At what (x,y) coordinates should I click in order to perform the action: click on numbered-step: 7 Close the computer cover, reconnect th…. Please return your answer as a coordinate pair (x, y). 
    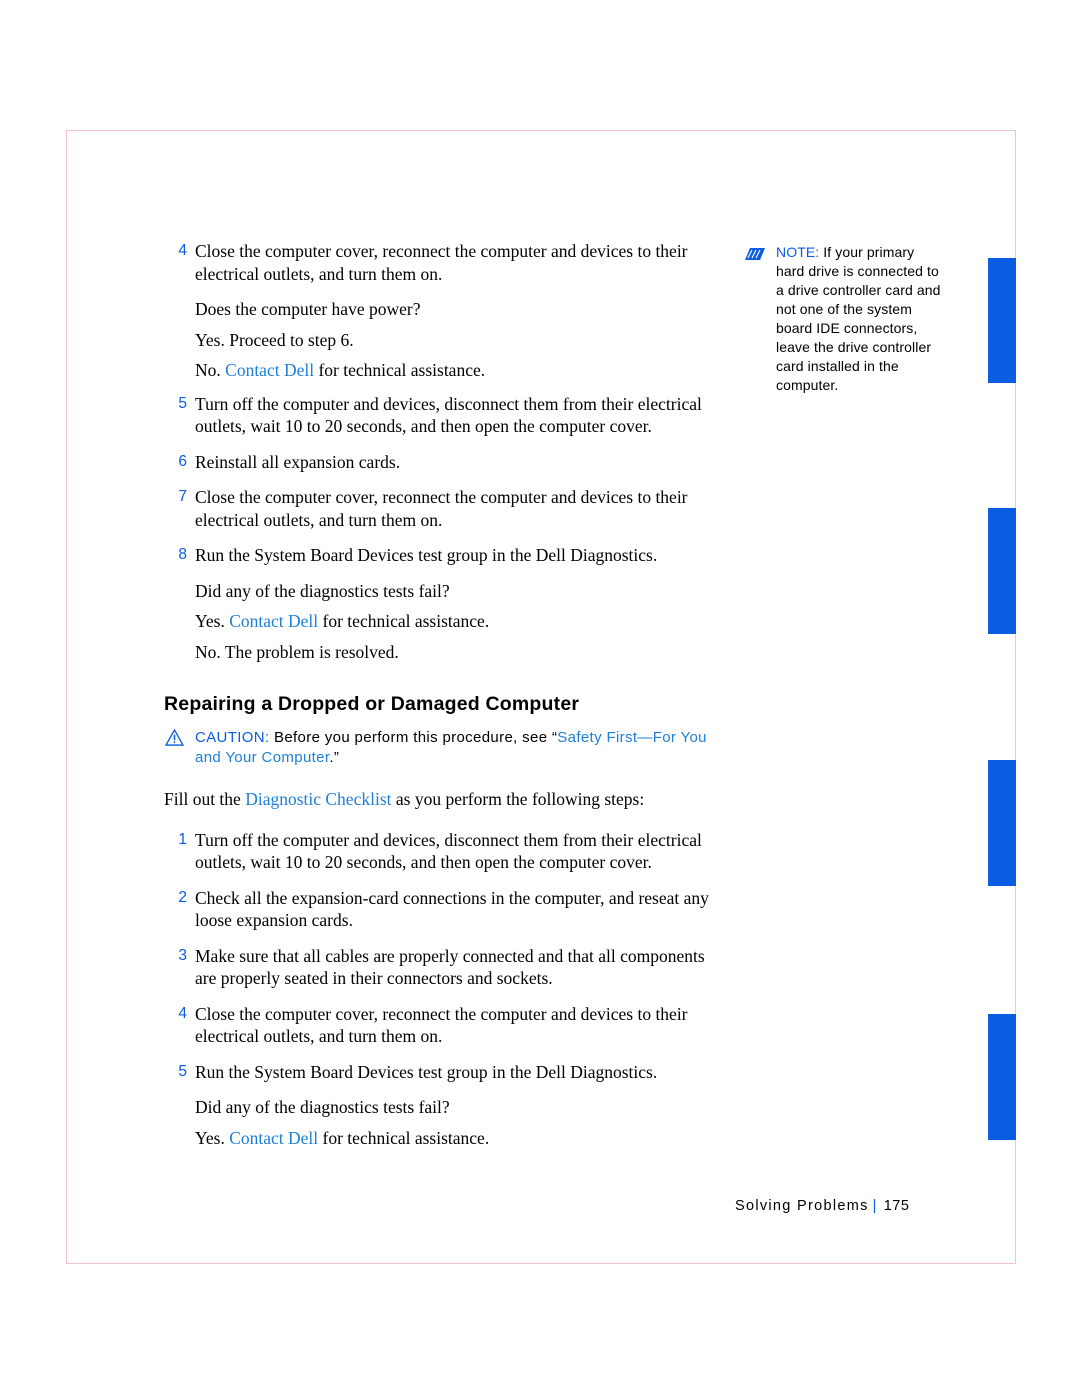
    Looking at the image, I should click on (440, 508).